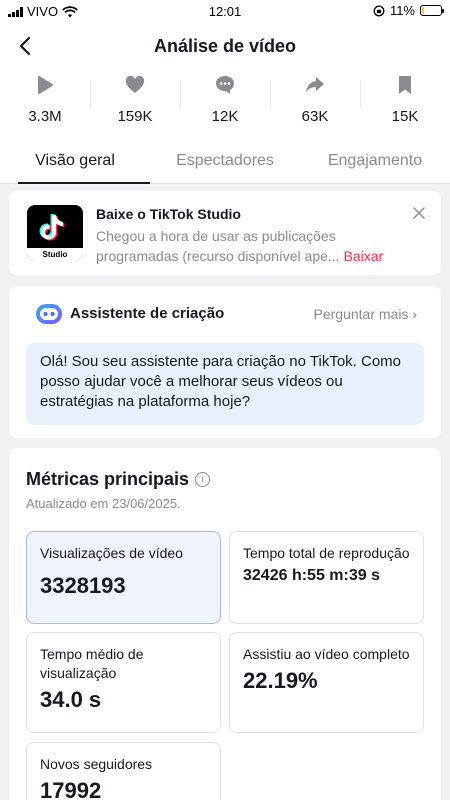 The image size is (450, 800). What do you see at coordinates (405, 85) in the screenshot?
I see `bookmark-icon` at bounding box center [405, 85].